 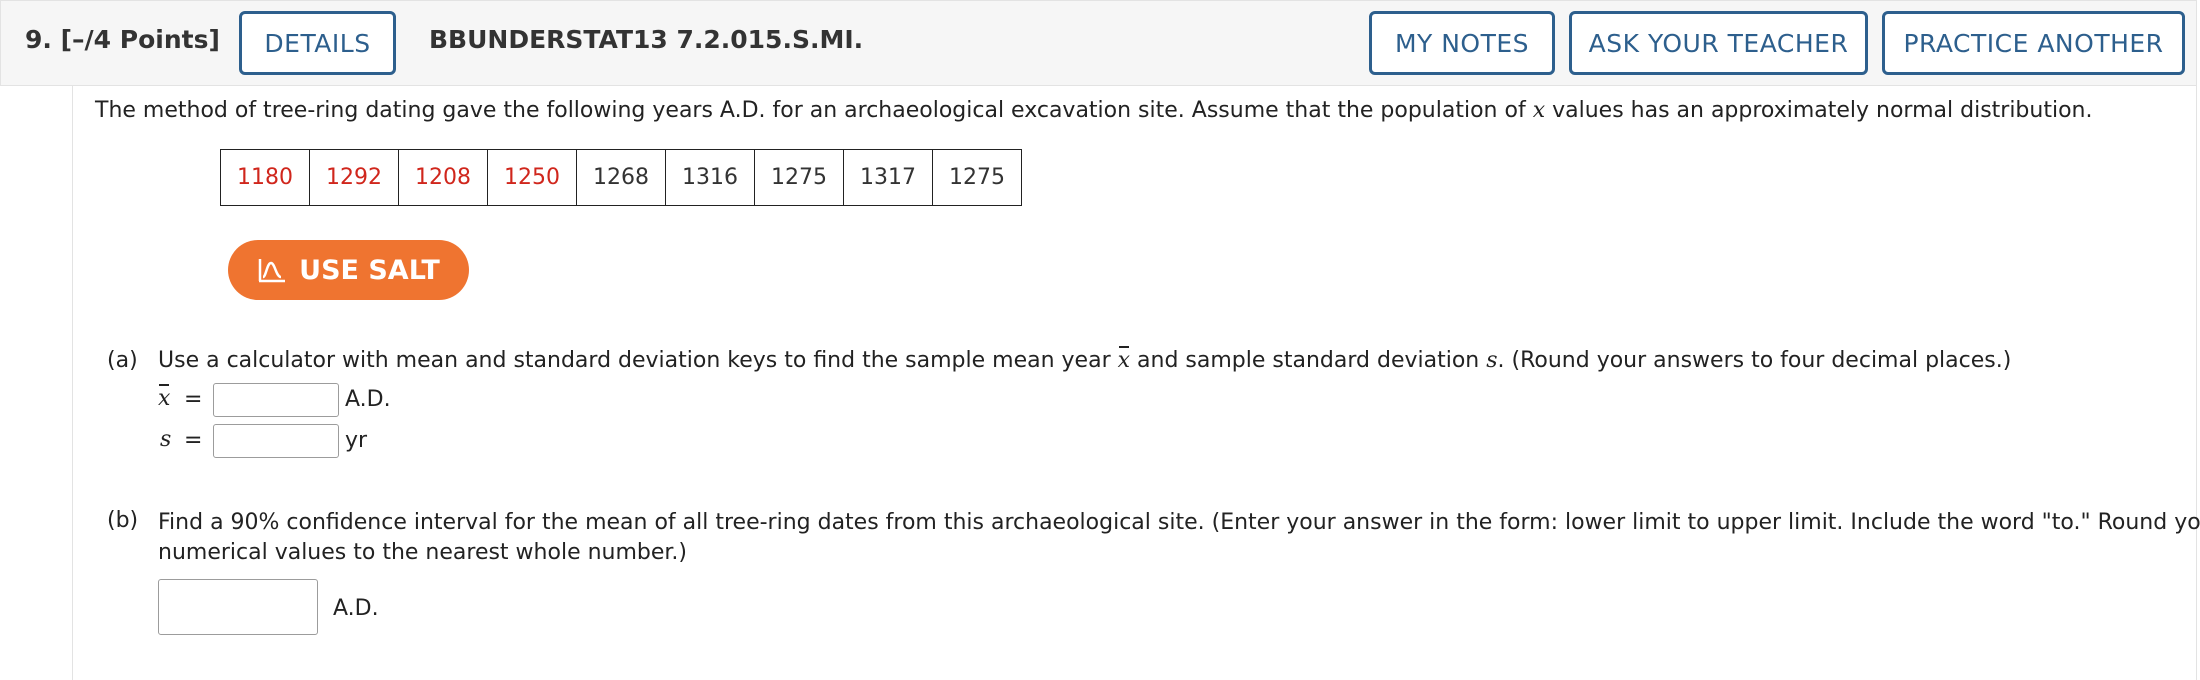 What do you see at coordinates (238, 607) in the screenshot?
I see `confidence-interval-input` at bounding box center [238, 607].